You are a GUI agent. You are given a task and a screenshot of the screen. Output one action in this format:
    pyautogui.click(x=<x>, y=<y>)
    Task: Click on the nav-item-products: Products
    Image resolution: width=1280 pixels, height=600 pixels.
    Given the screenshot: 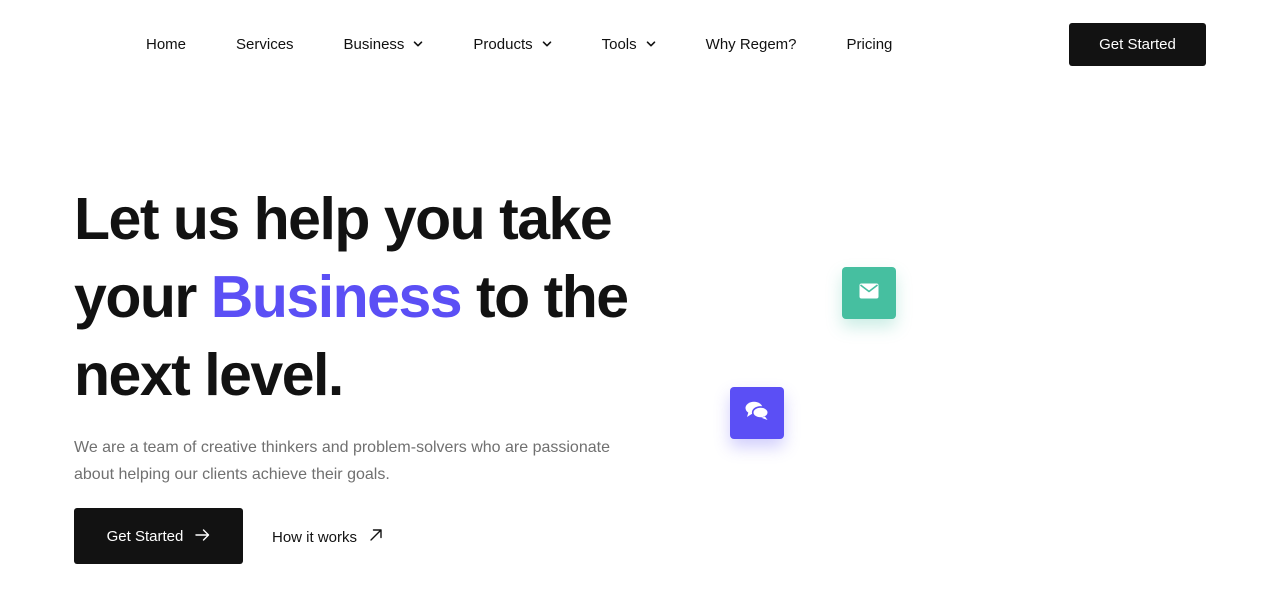 What is the action you would take?
    pyautogui.click(x=512, y=44)
    